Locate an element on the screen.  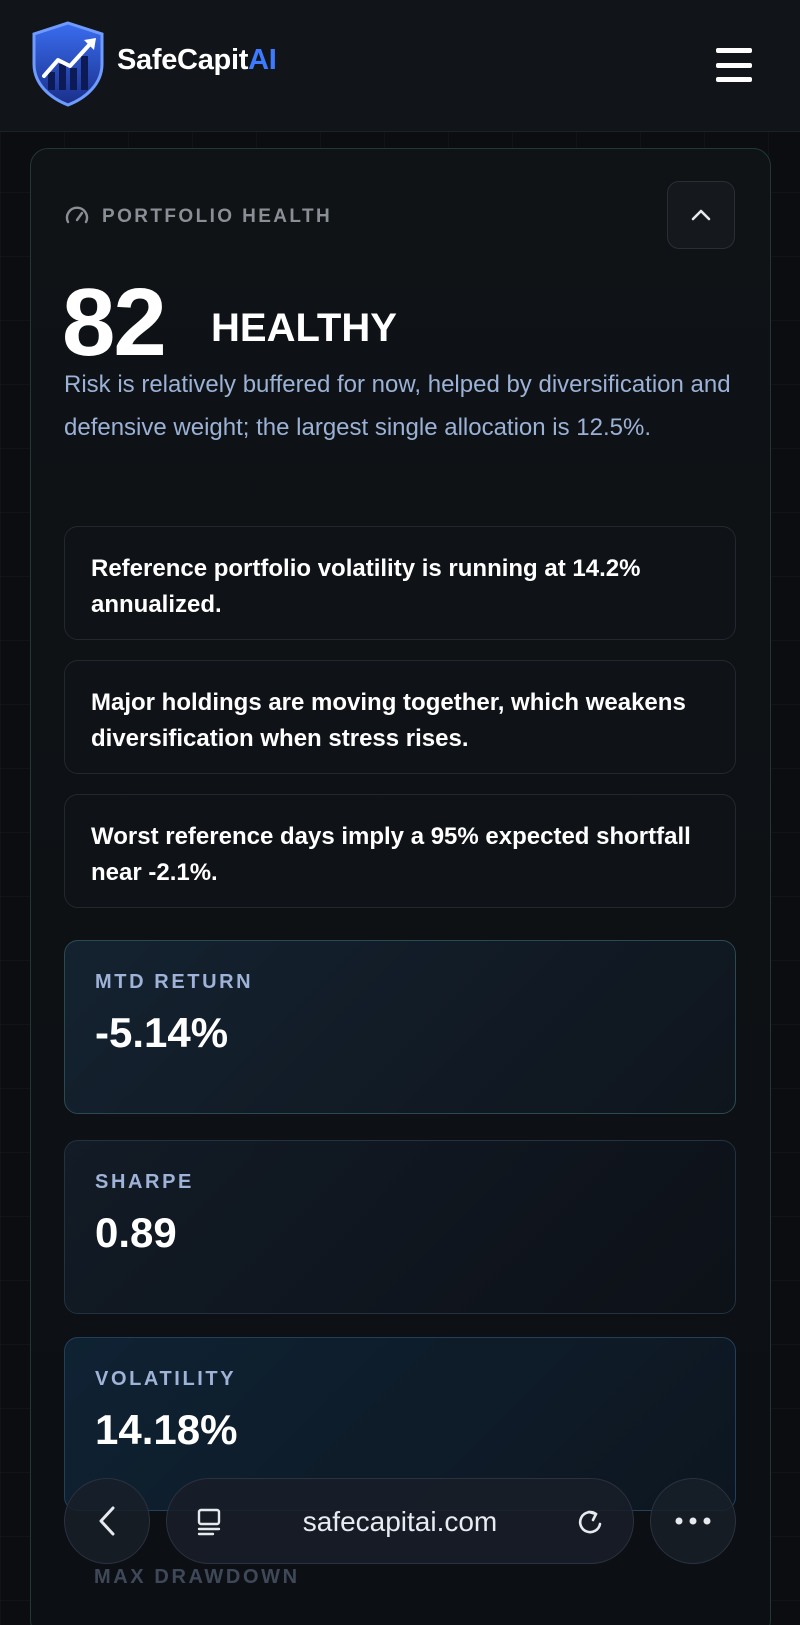
section-header: PORTFOLIO HEALTH is located at coordinates (198, 217).